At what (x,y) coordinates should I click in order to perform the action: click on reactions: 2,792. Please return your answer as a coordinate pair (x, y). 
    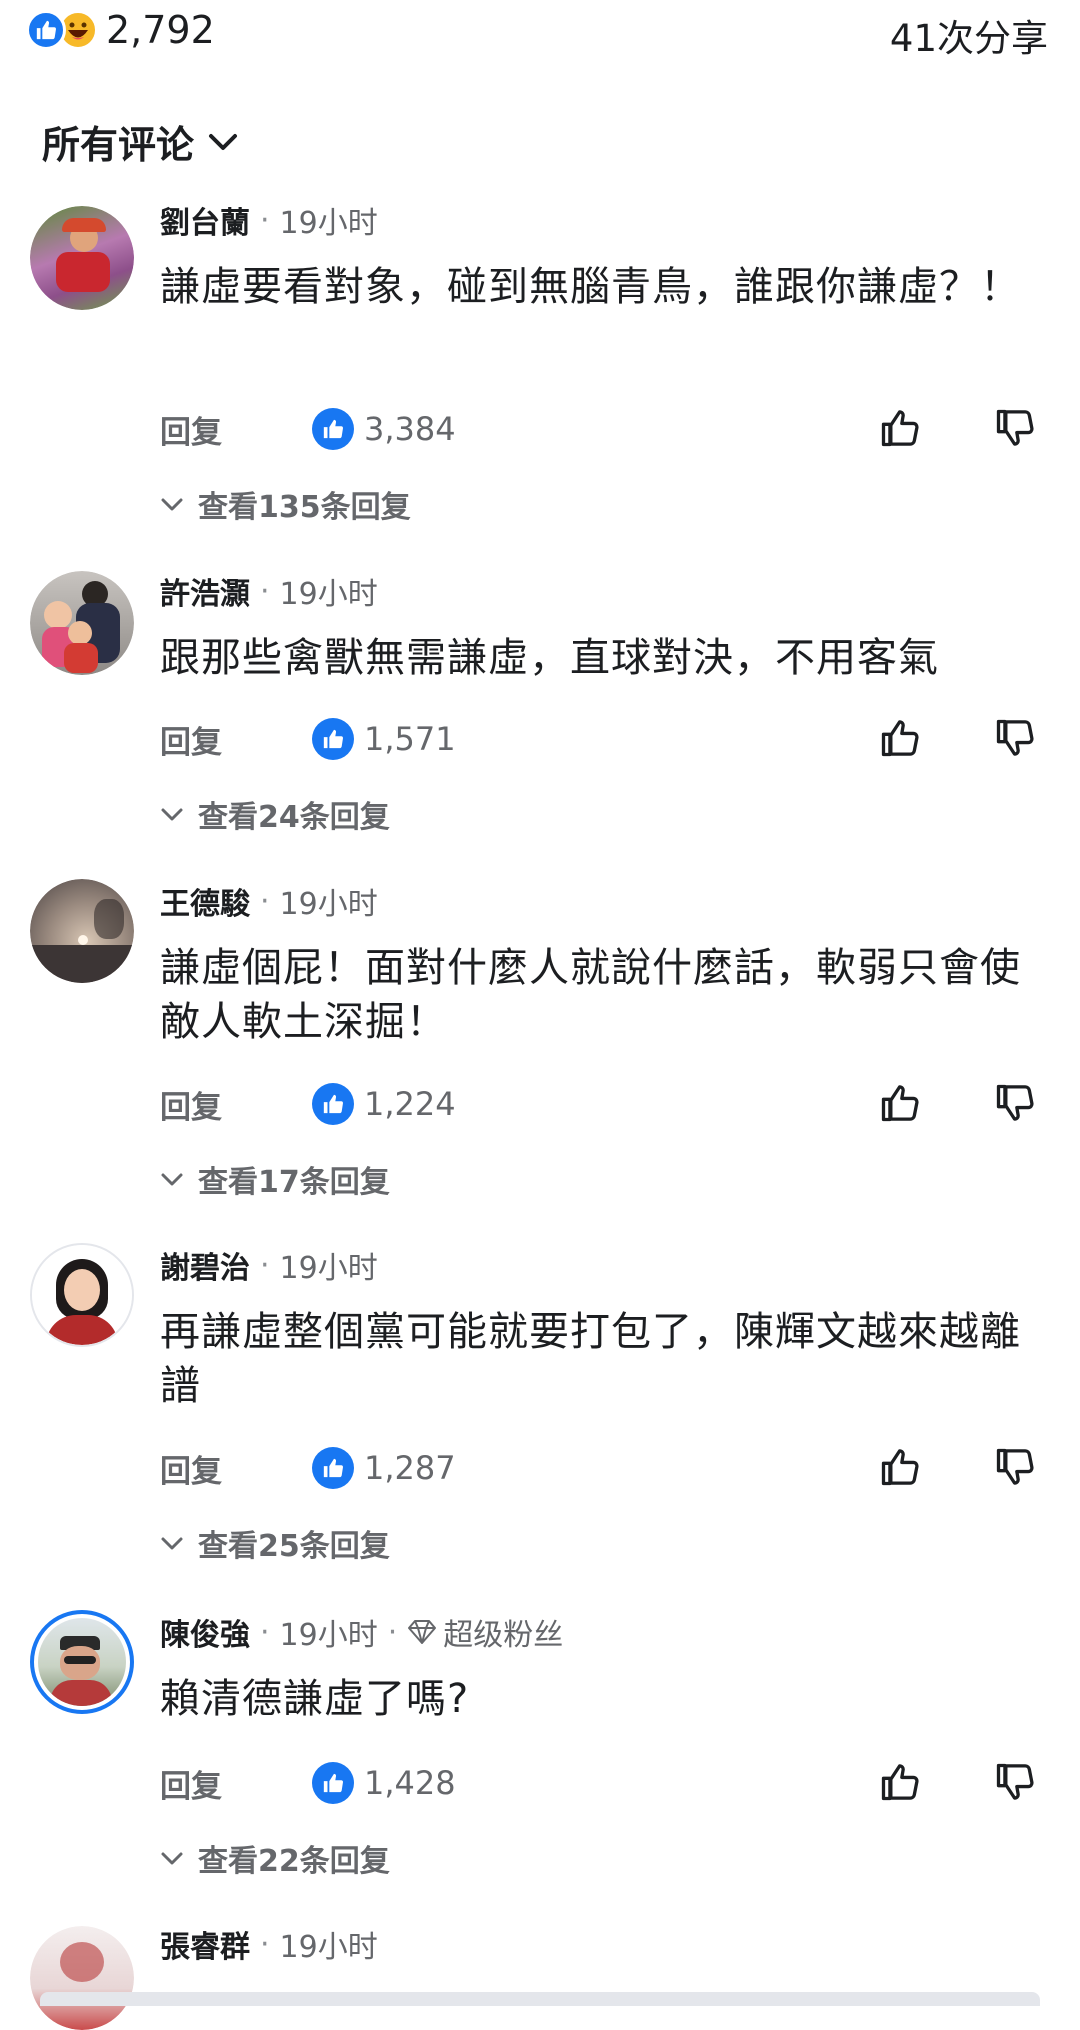
    Looking at the image, I should click on (120, 30).